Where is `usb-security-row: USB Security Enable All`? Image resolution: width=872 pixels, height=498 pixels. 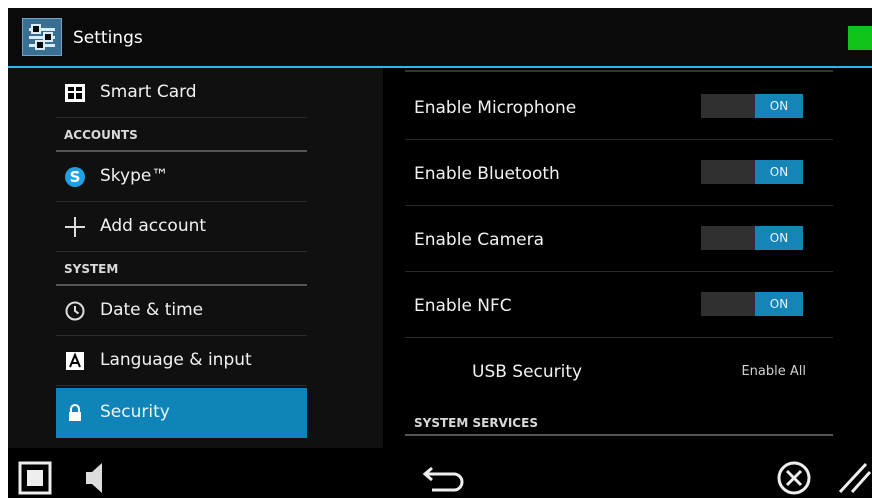 usb-security-row: USB Security Enable All is located at coordinates (619, 373).